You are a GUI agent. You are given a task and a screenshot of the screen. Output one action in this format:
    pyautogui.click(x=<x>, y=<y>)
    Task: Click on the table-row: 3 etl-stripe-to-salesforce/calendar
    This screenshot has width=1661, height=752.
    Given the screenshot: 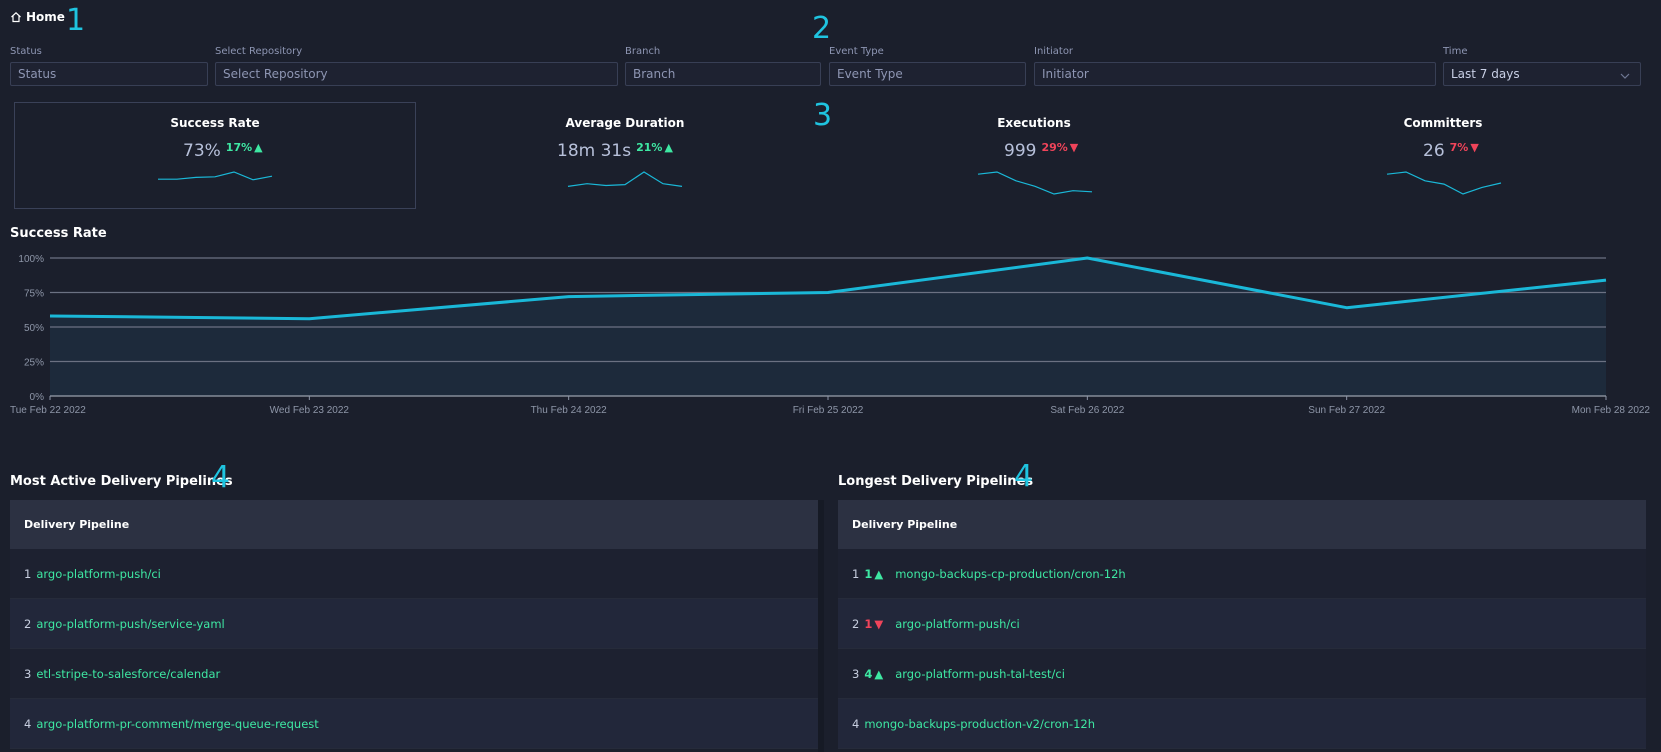 What is the action you would take?
    pyautogui.click(x=414, y=674)
    